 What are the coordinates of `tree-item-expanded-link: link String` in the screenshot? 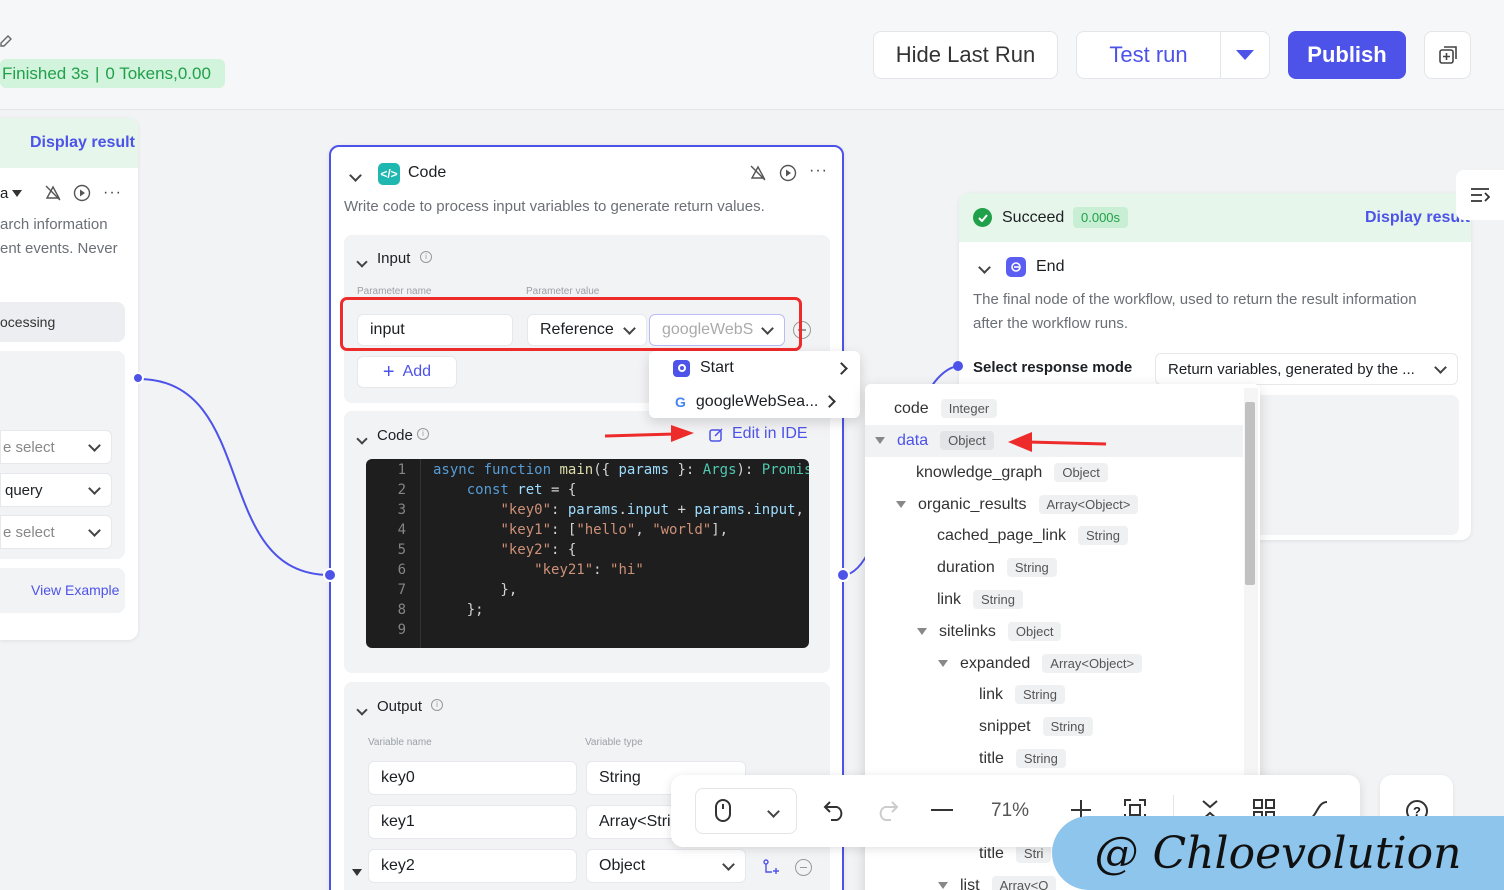 It's located at (1022, 694).